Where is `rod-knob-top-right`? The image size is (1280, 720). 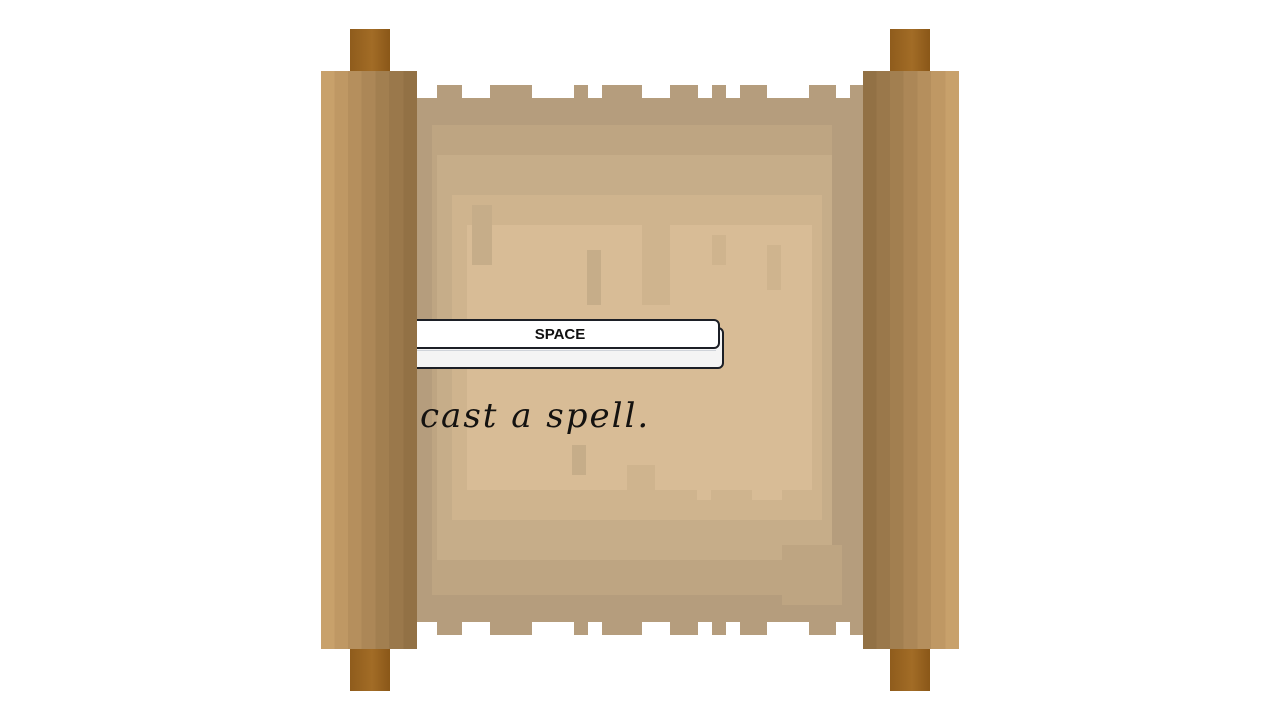 rod-knob-top-right is located at coordinates (910, 50).